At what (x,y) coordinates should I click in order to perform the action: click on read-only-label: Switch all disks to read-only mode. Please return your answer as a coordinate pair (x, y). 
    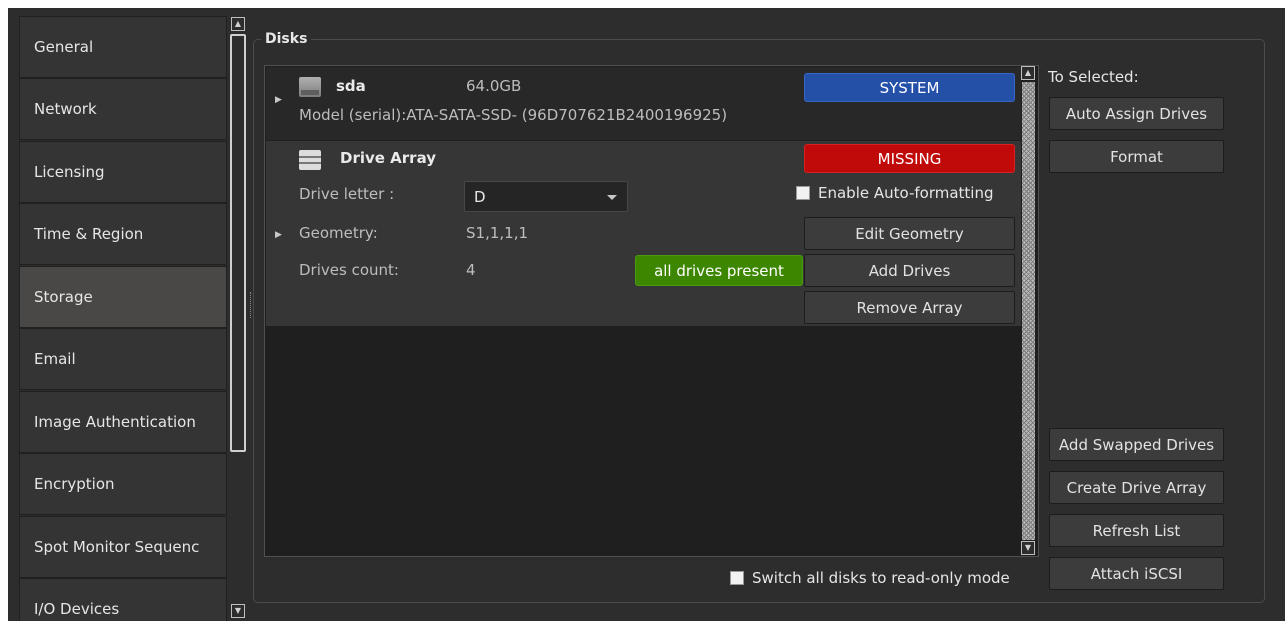
    Looking at the image, I should click on (881, 578).